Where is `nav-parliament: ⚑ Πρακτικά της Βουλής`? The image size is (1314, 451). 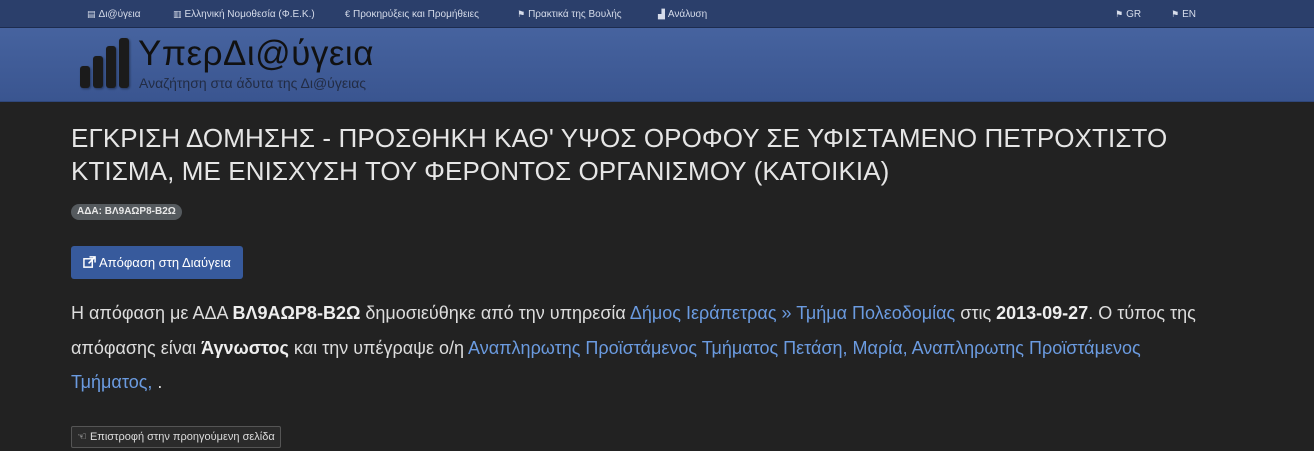
nav-parliament: ⚑ Πρακτικά της Βουλής is located at coordinates (569, 14).